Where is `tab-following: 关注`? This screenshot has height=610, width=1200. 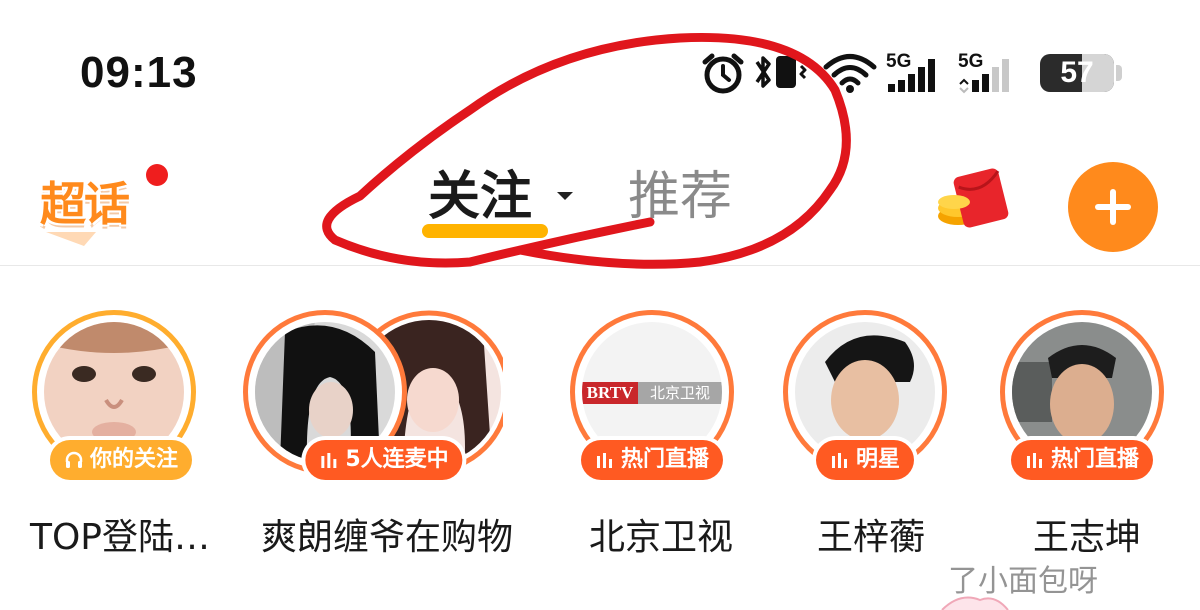
tab-following: 关注 is located at coordinates (480, 197).